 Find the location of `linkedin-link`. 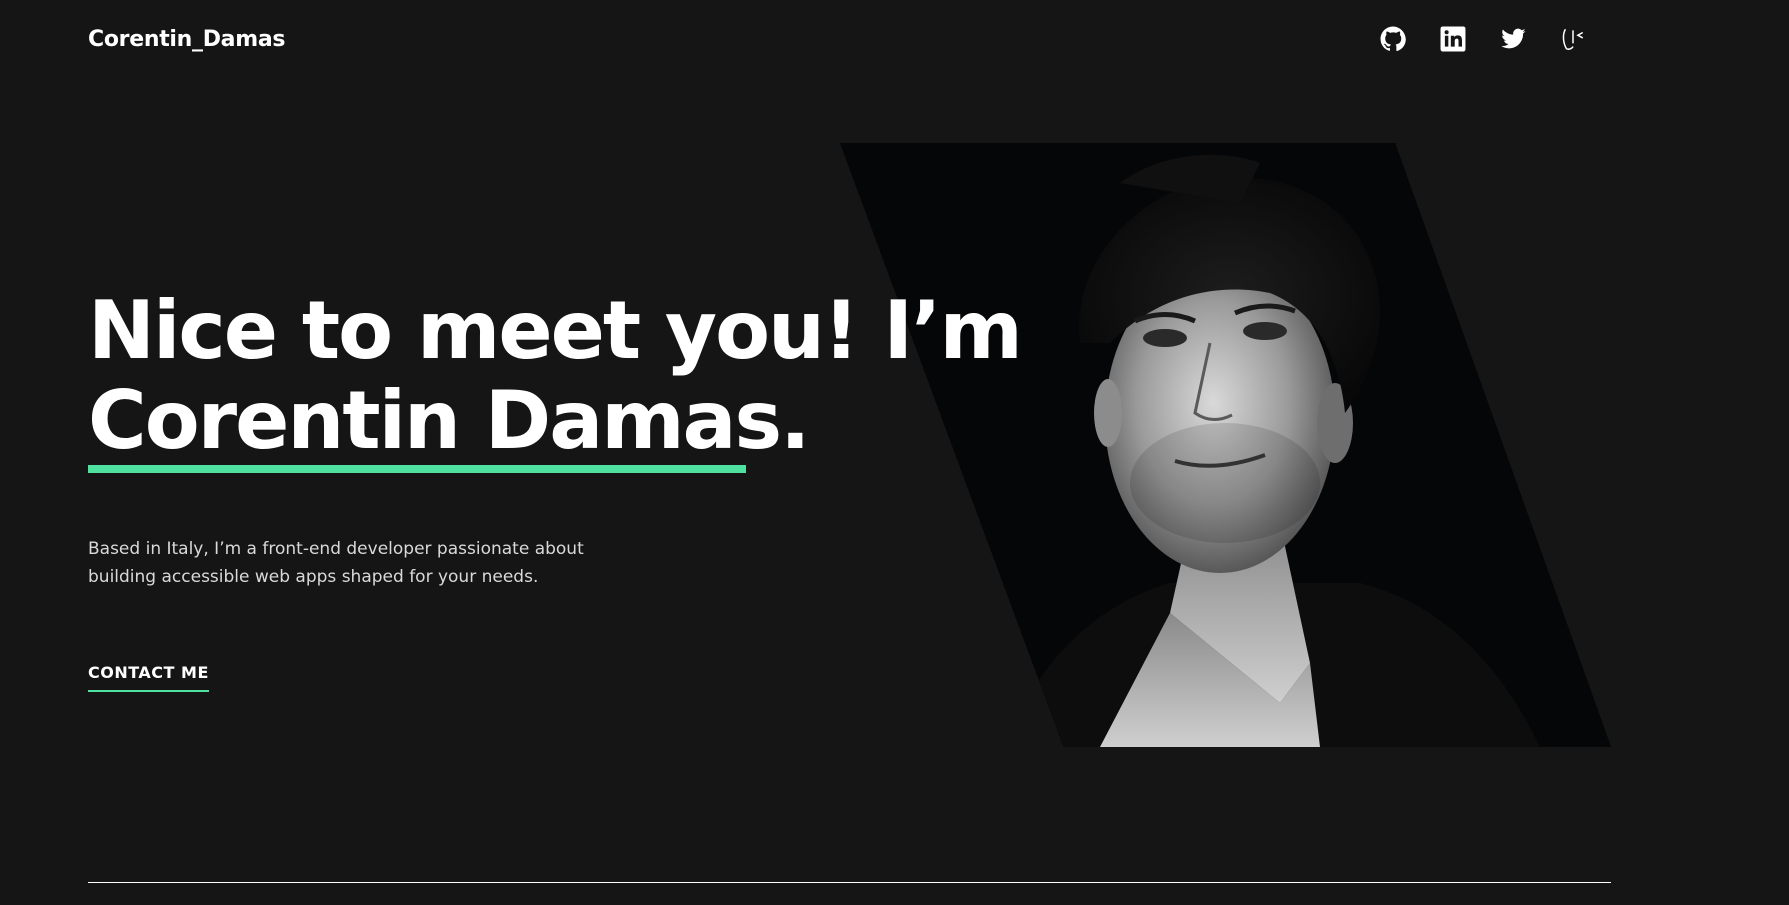

linkedin-link is located at coordinates (1453, 39).